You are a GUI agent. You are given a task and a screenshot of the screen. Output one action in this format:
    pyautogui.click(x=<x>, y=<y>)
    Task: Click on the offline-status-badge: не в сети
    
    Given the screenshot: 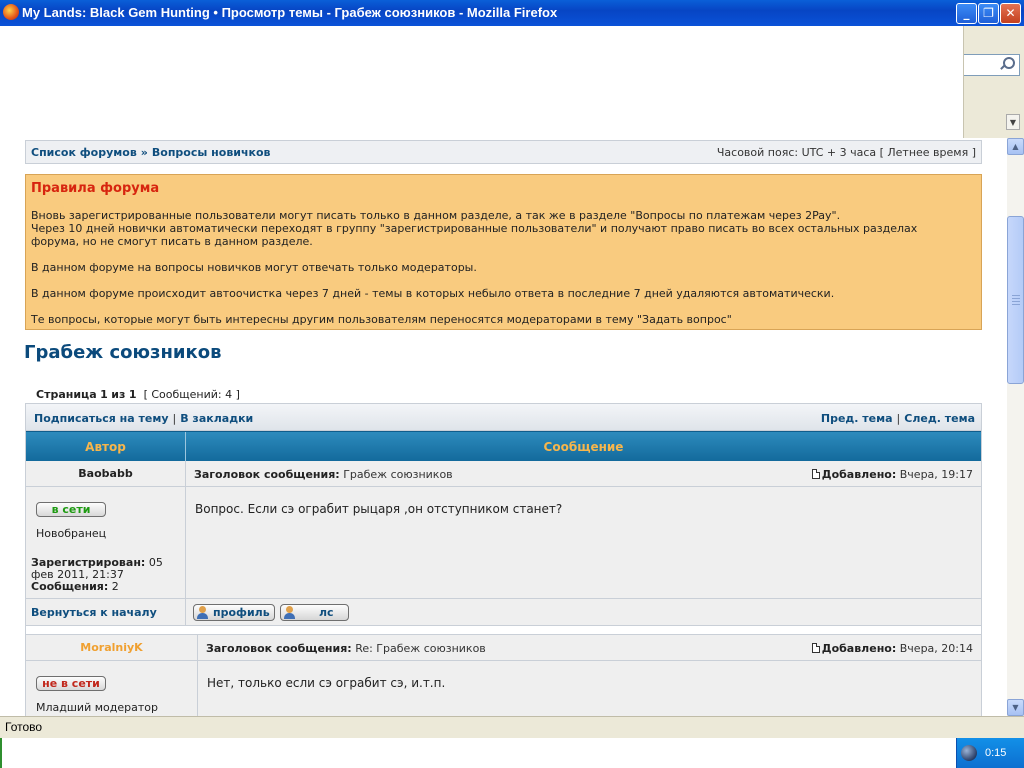 What is the action you would take?
    pyautogui.click(x=71, y=683)
    